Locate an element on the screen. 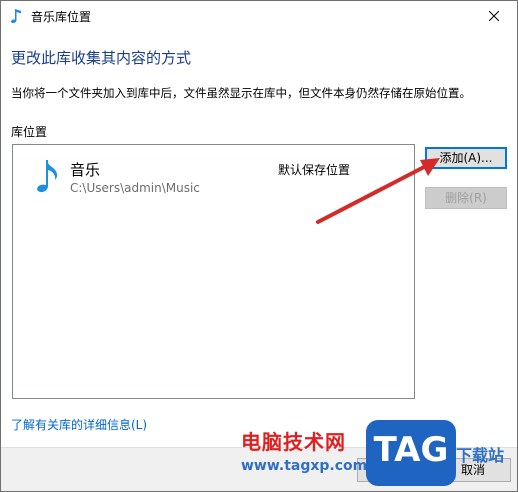 This screenshot has height=492, width=518. watermark-url: www.tagxp.com is located at coordinates (304, 466).